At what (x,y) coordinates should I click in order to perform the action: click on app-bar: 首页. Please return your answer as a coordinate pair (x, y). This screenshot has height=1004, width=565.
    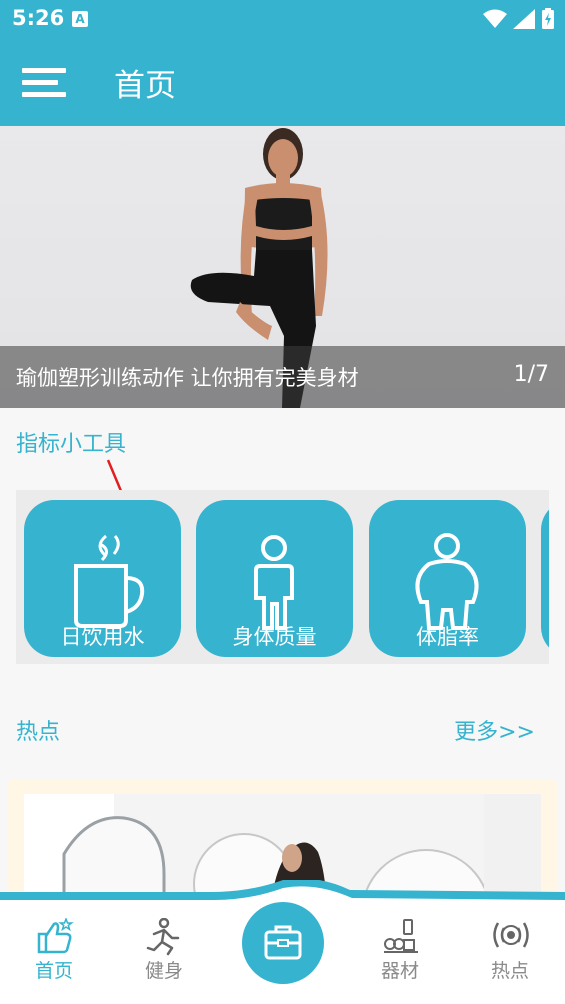
    Looking at the image, I should click on (282, 82).